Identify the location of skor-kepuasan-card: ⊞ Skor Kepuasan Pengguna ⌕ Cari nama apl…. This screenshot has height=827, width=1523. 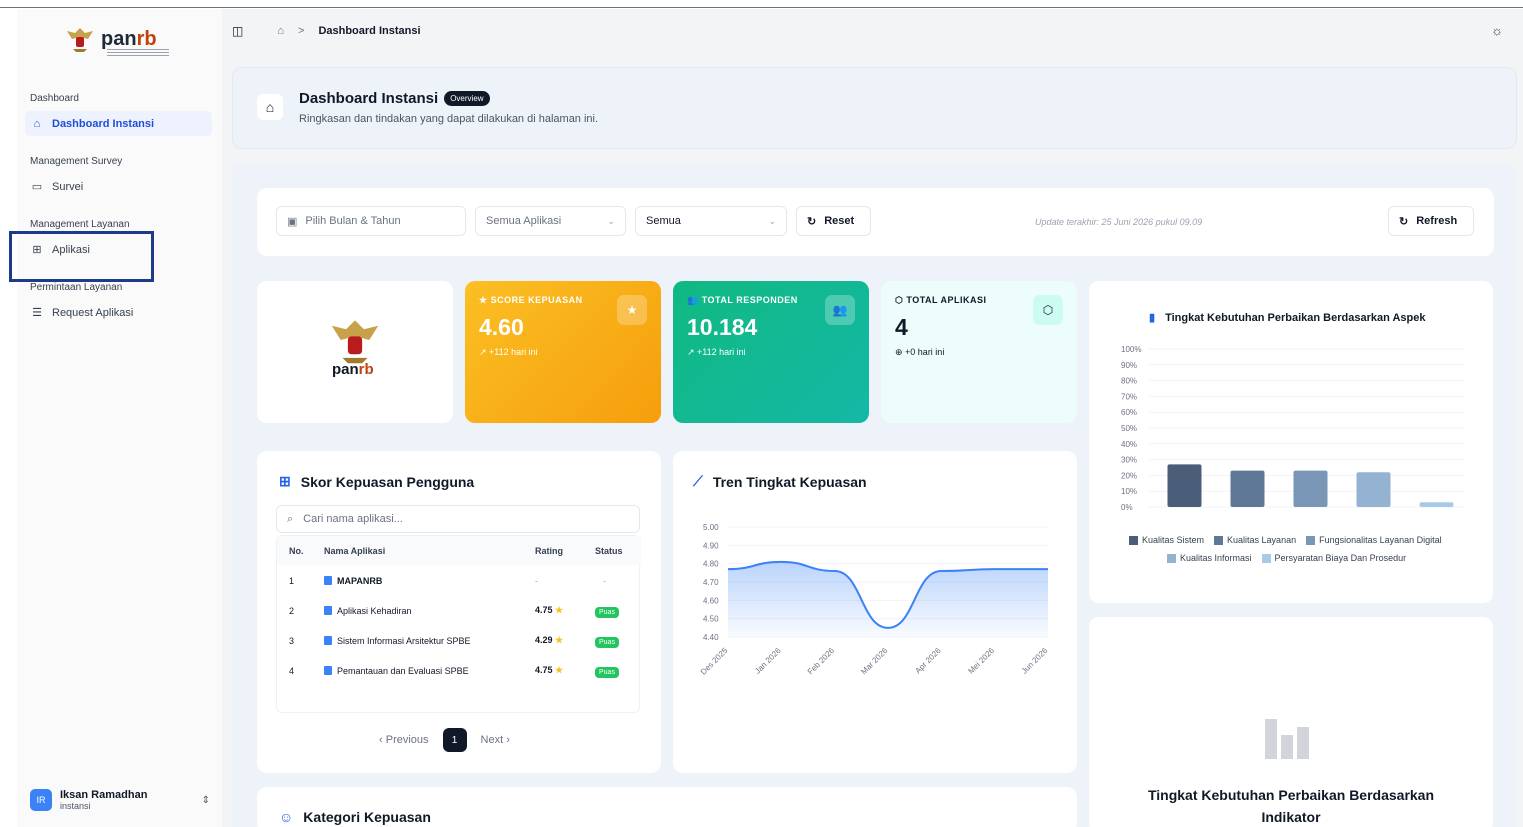
(459, 612).